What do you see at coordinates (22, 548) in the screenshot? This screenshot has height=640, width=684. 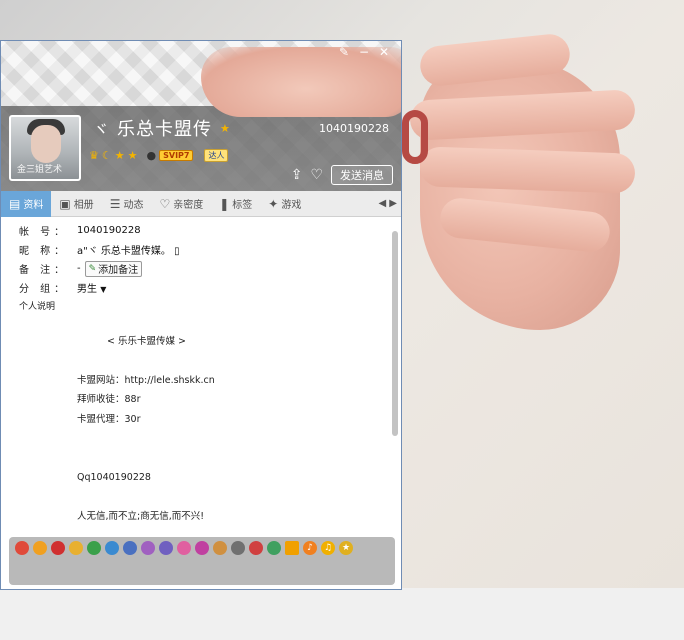 I see `heart-badge-icon` at bounding box center [22, 548].